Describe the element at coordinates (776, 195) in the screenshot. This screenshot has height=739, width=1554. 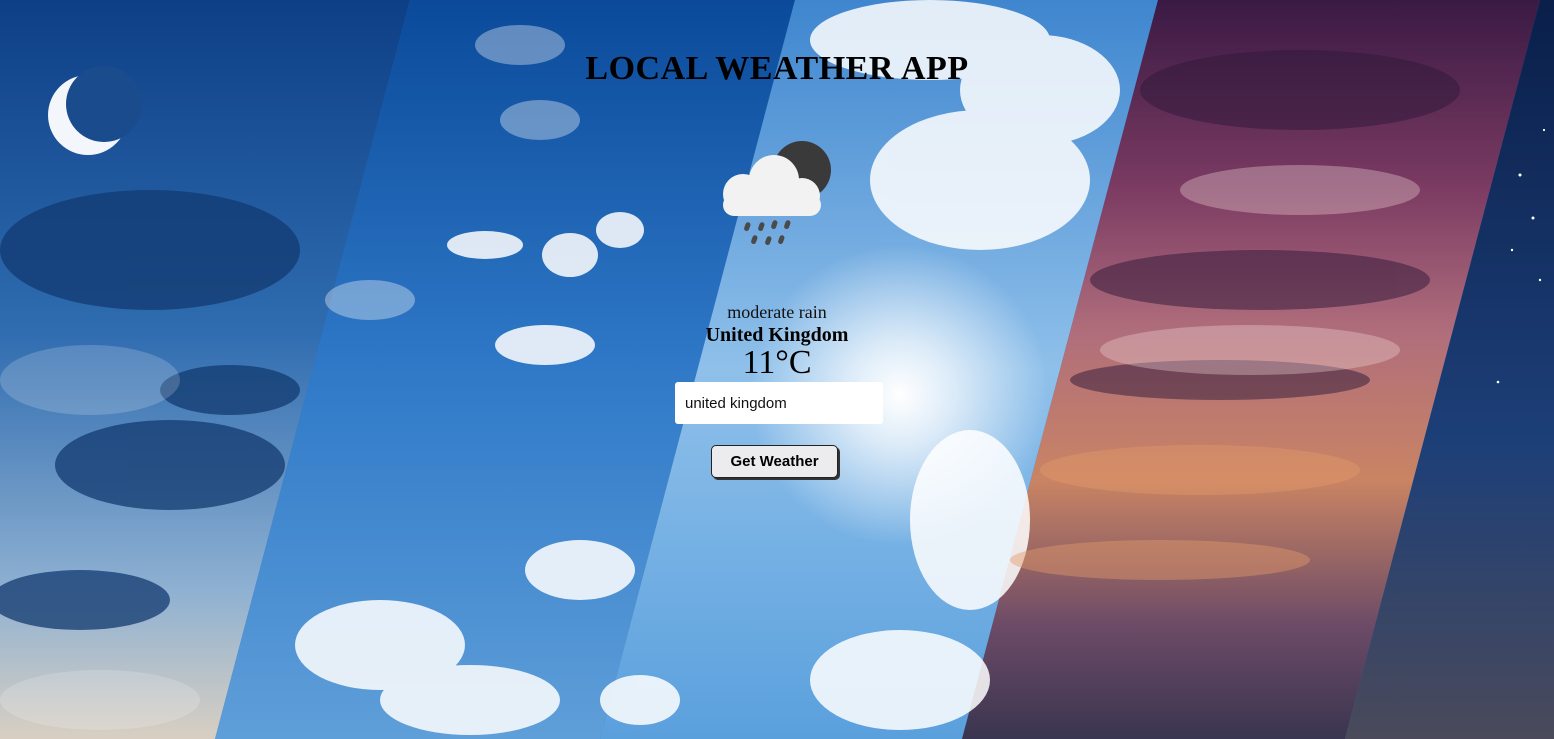
I see `rain-cloud-night-icon` at that location.